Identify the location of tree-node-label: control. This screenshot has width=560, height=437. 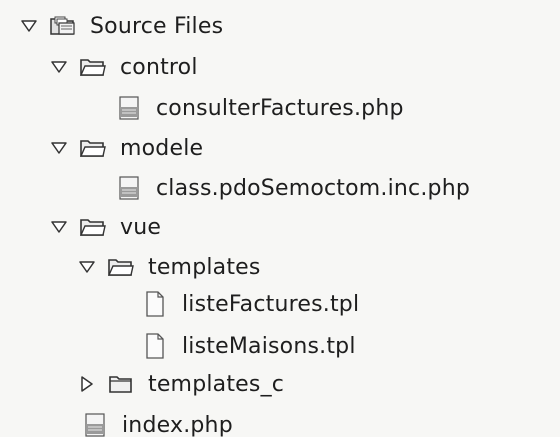
(159, 67).